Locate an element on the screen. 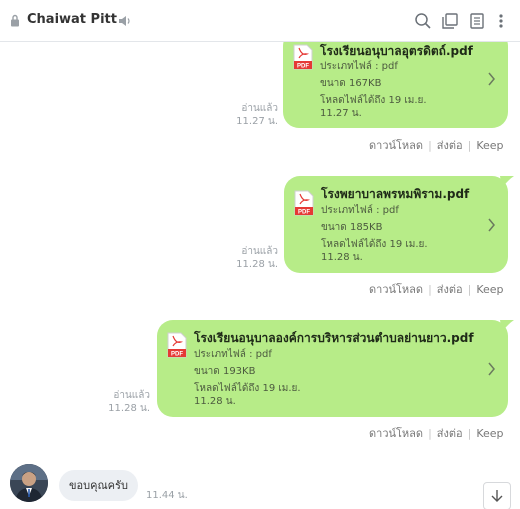  avatar is located at coordinates (29, 483).